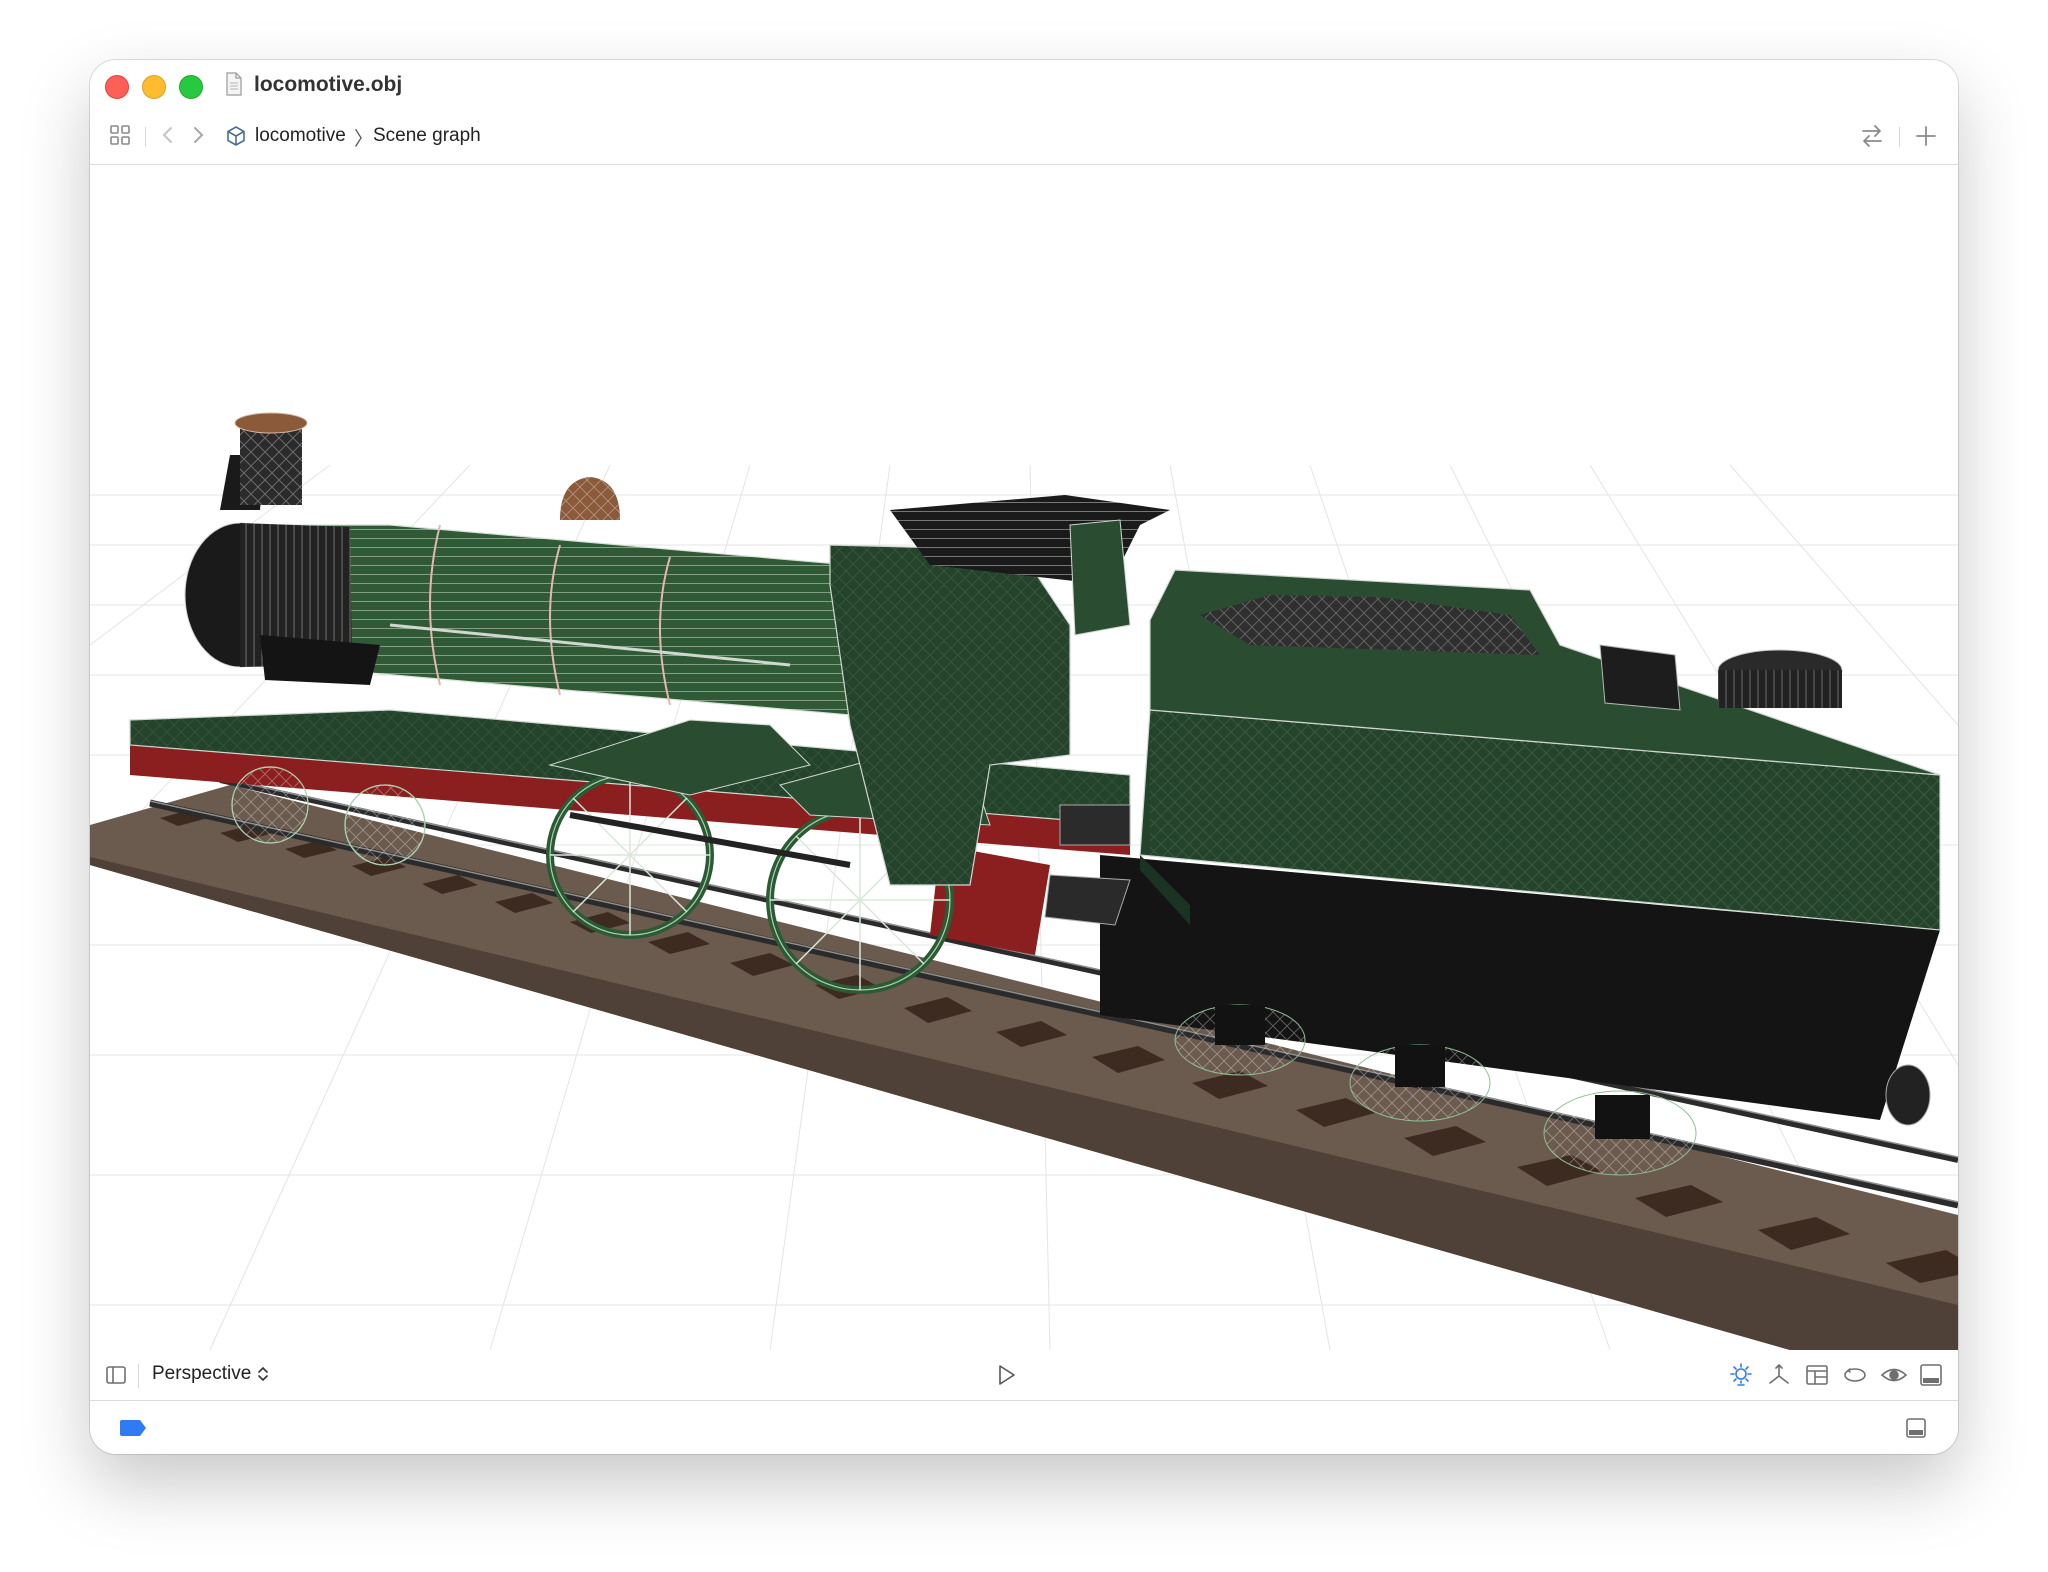  Describe the element at coordinates (1899, 137) in the screenshot. I see `nav-right-separator` at that location.